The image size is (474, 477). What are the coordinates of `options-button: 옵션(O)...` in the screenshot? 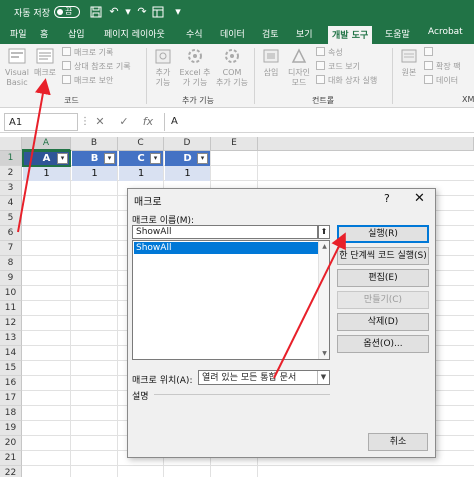 It's located at (383, 344).